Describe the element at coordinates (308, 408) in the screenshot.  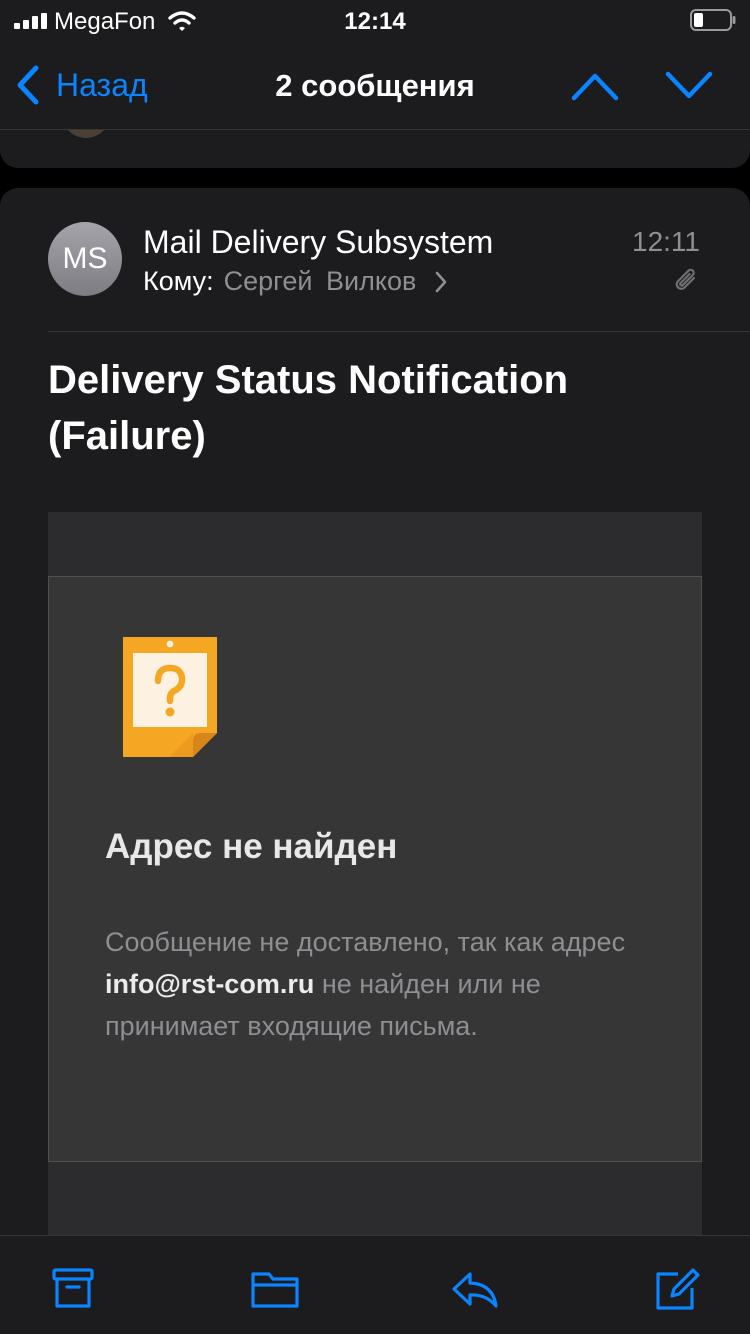
I see `message-subject: Delivery Status Notification (Failure)` at that location.